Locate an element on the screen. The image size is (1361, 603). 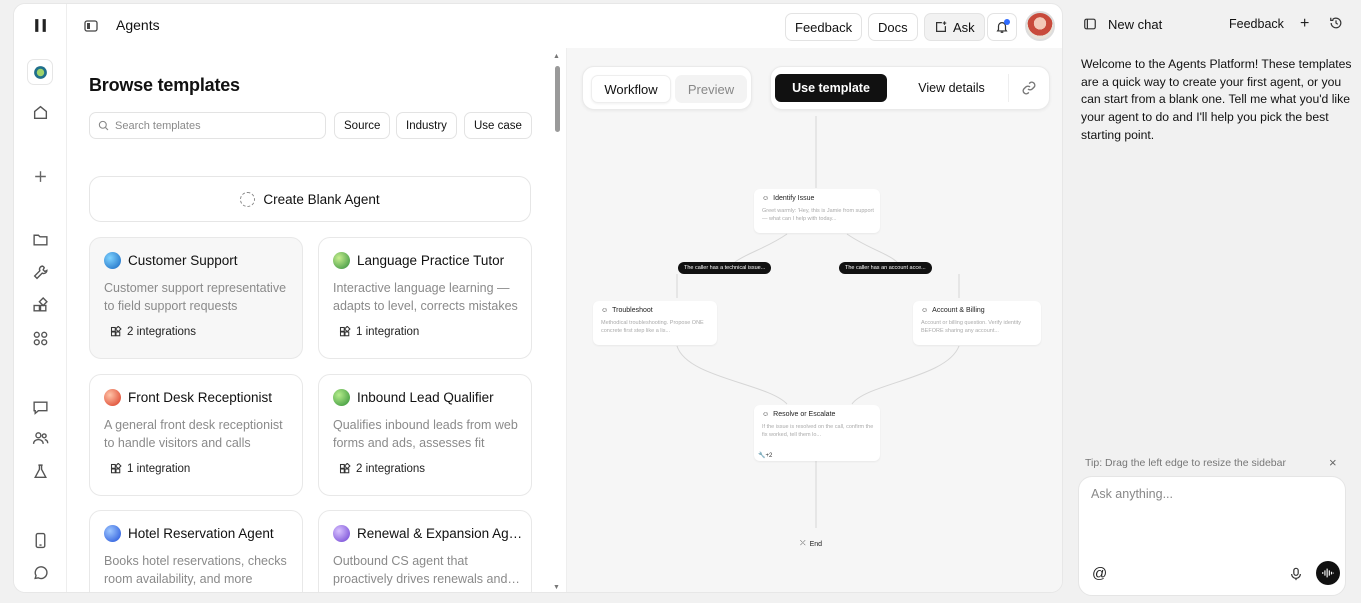
apps-icon is located at coordinates (40, 338).